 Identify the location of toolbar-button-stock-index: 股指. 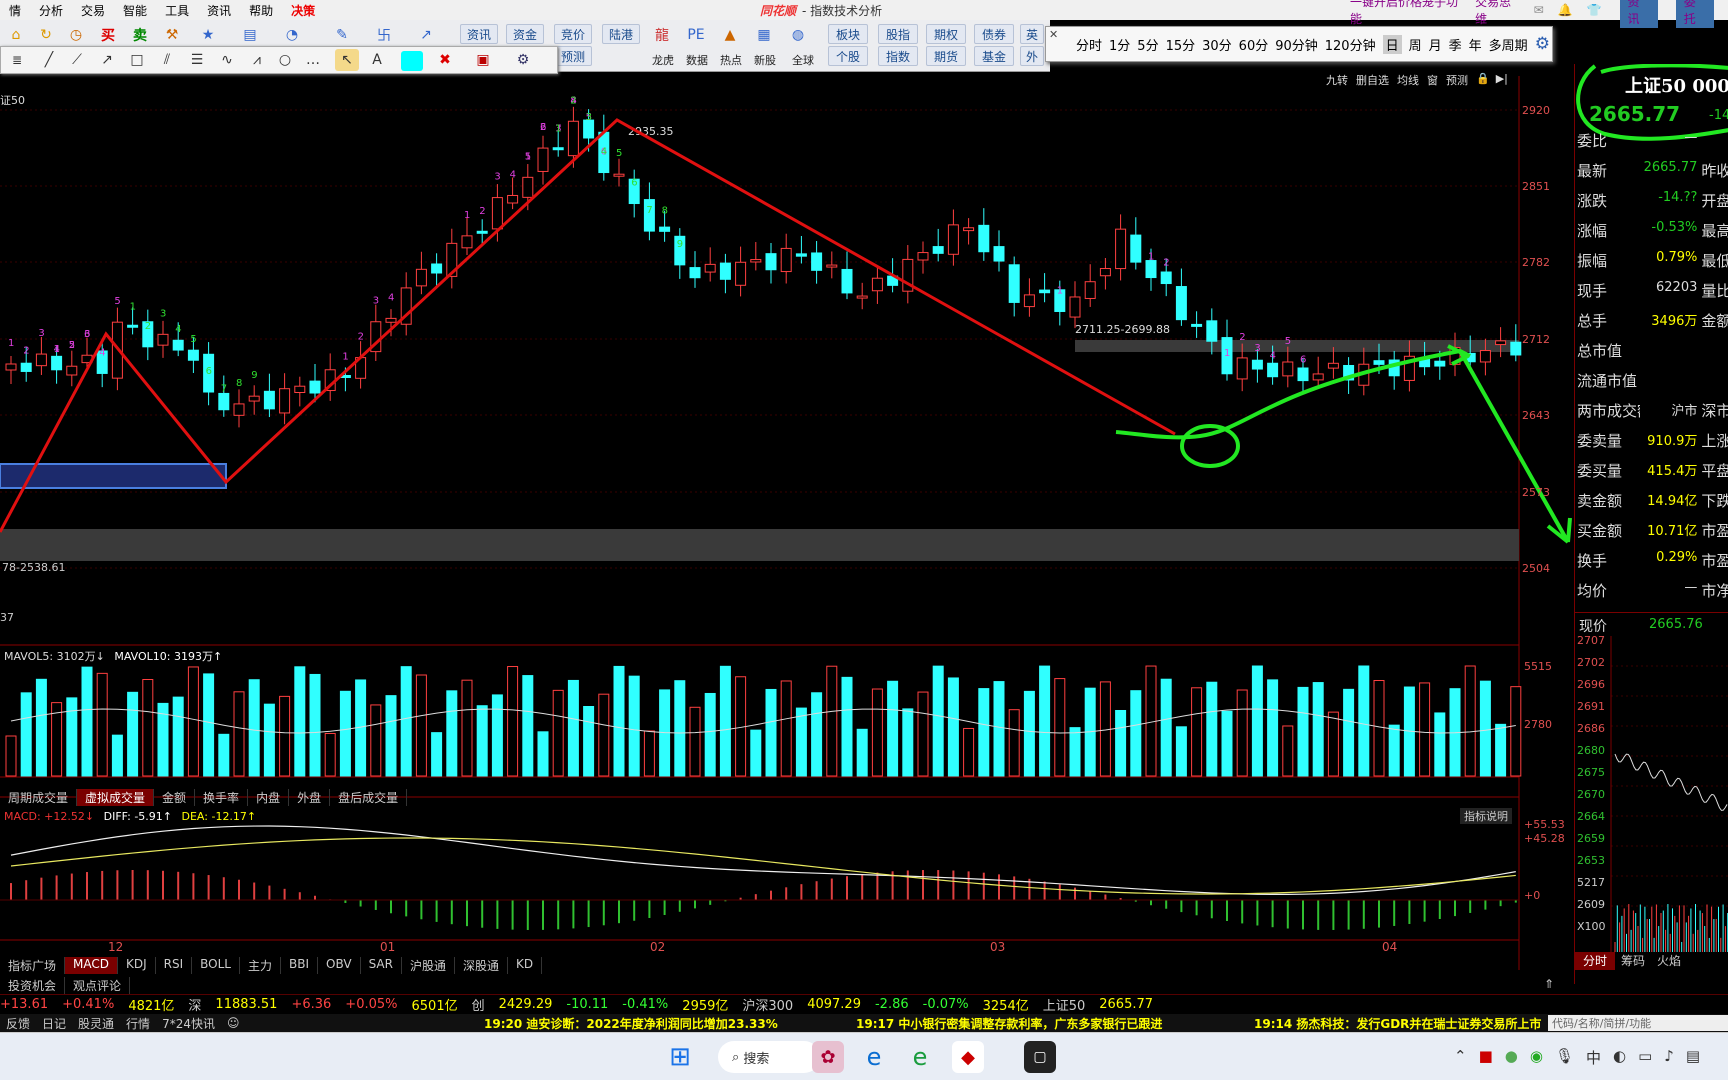
(898, 34).